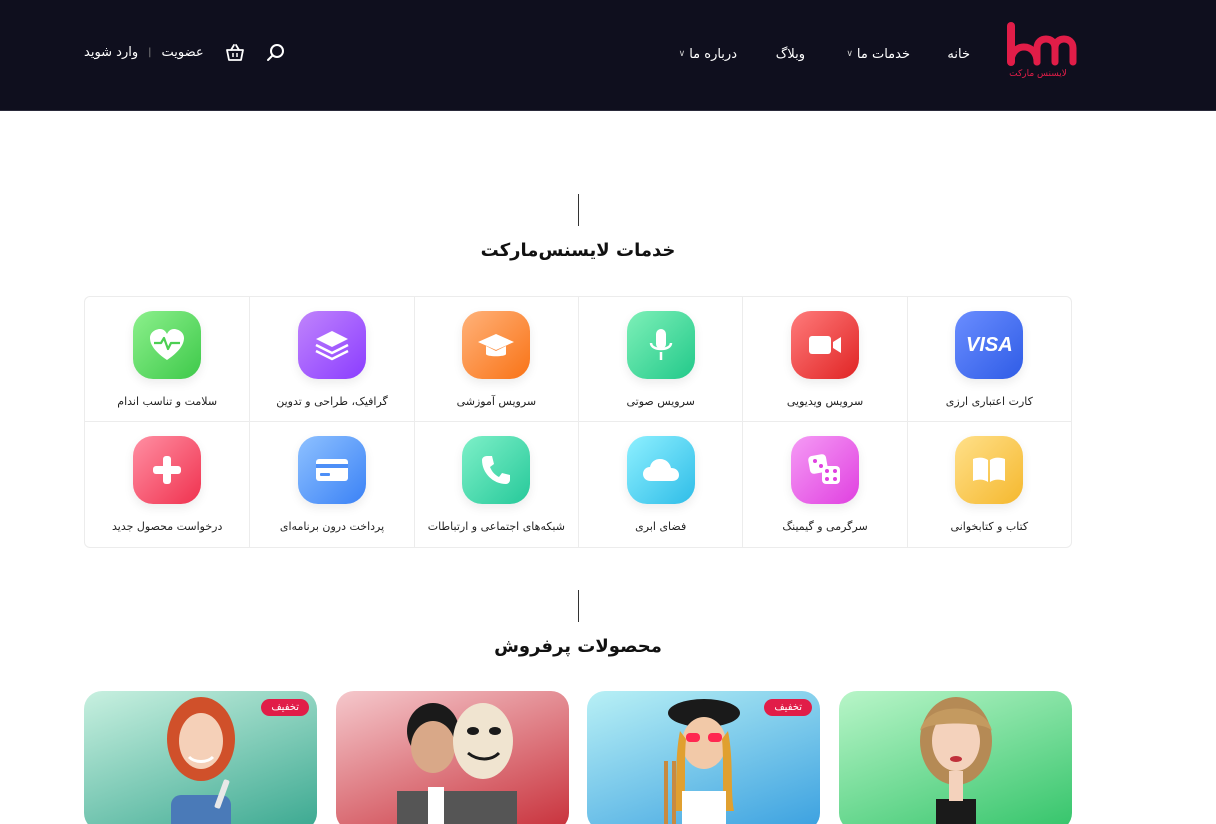  What do you see at coordinates (661, 526) in the screenshot?
I see `service-label: فضای ابری` at bounding box center [661, 526].